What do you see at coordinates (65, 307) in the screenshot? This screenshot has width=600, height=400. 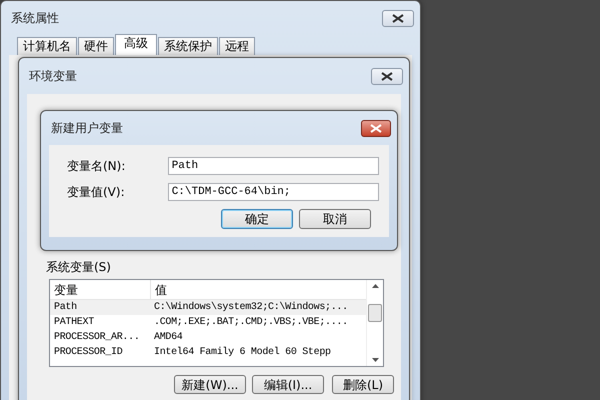 I see `table-cell-text: Path` at bounding box center [65, 307].